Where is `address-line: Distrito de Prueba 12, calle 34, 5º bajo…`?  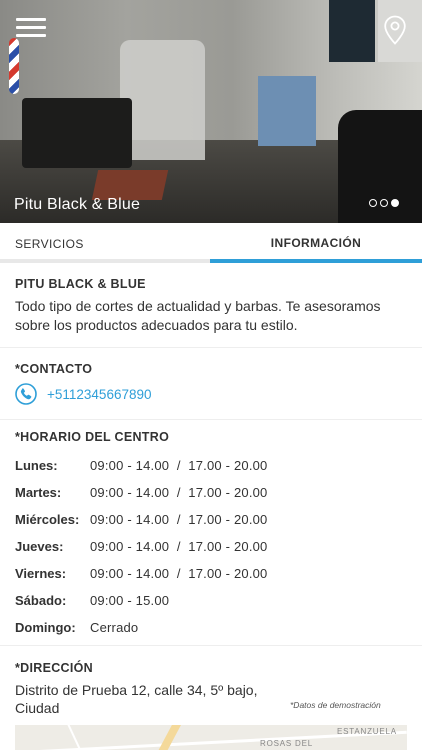 address-line: Distrito de Prueba 12, calle 34, 5º bajo… is located at coordinates (136, 690).